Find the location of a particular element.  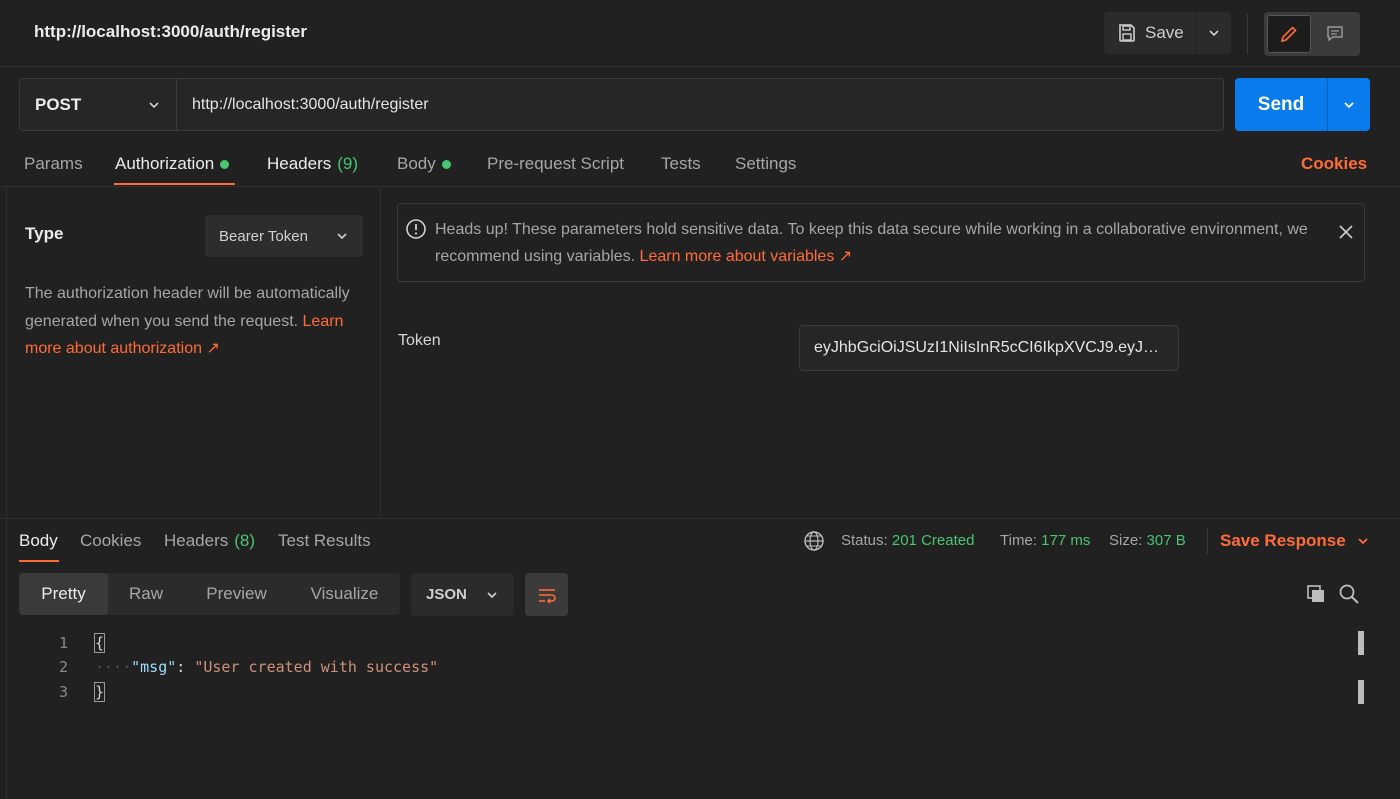

tab-params-label: Params is located at coordinates (53, 163).